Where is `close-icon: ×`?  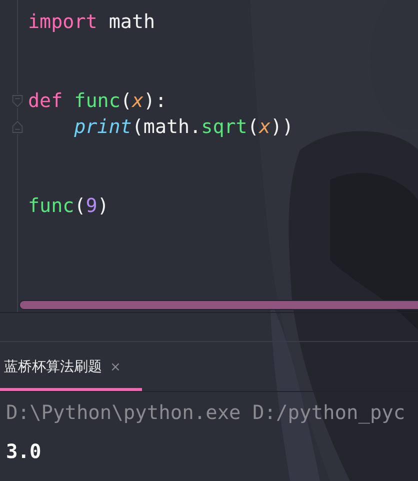
close-icon: × is located at coordinates (115, 367).